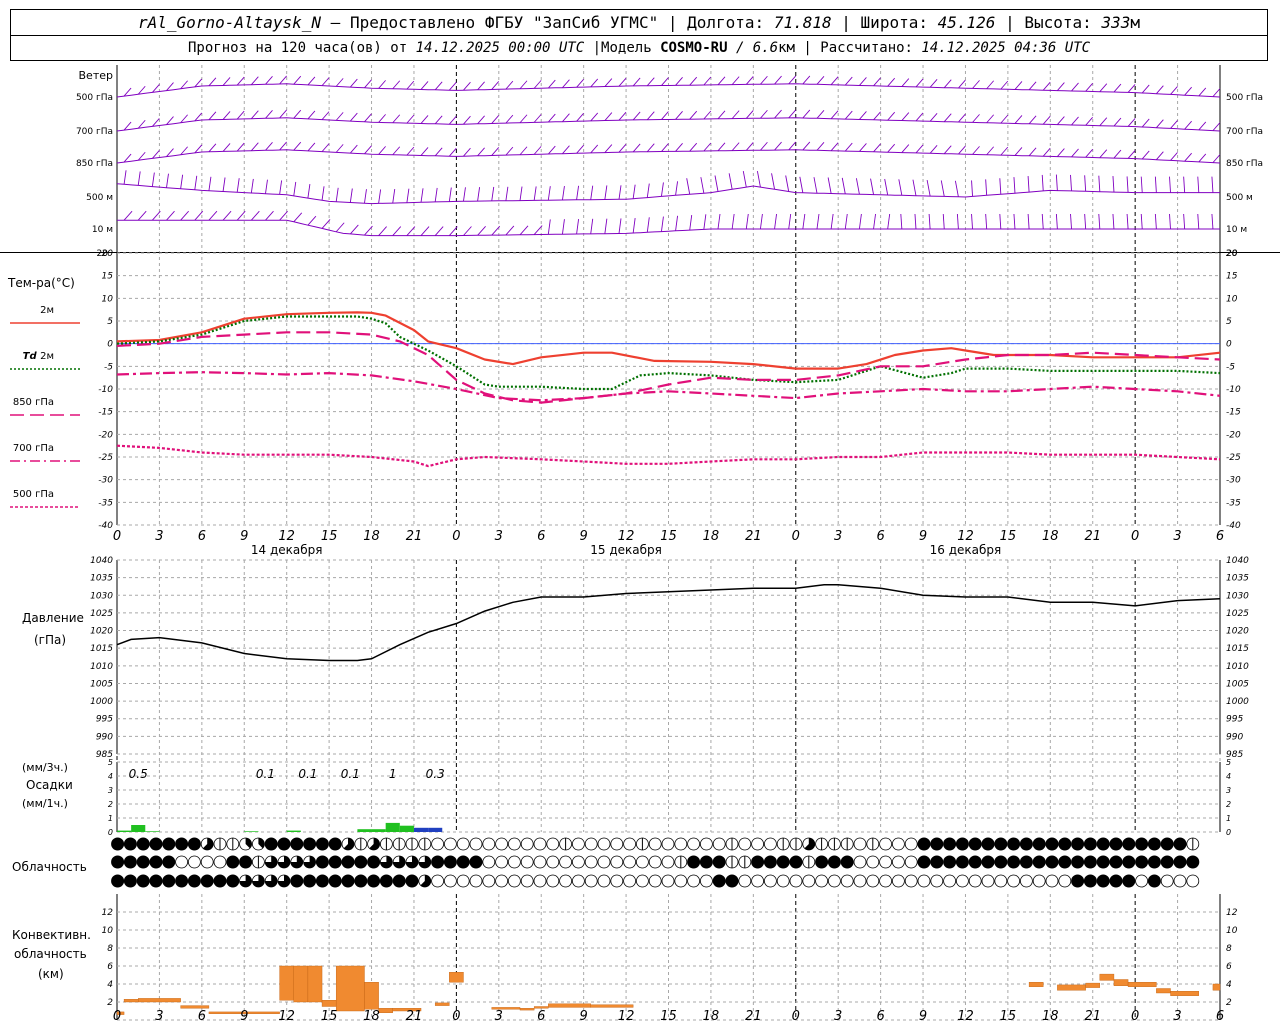  I want to click on forecast-prefix: Прогноз на 120 часа(ов) от, so click(298, 48).